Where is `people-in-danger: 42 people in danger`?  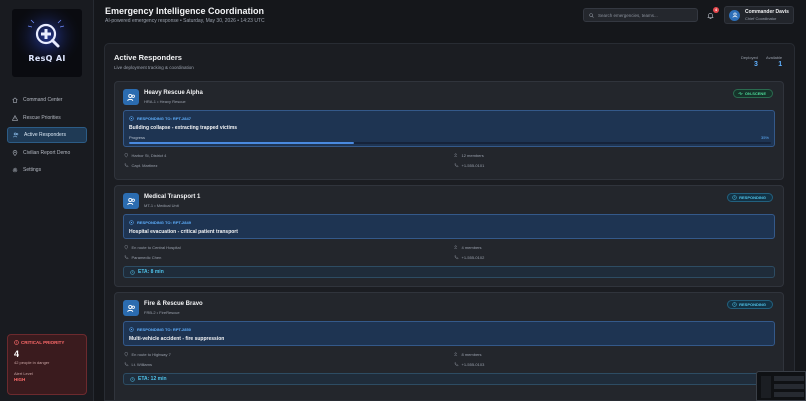 people-in-danger: 42 people in danger is located at coordinates (32, 362).